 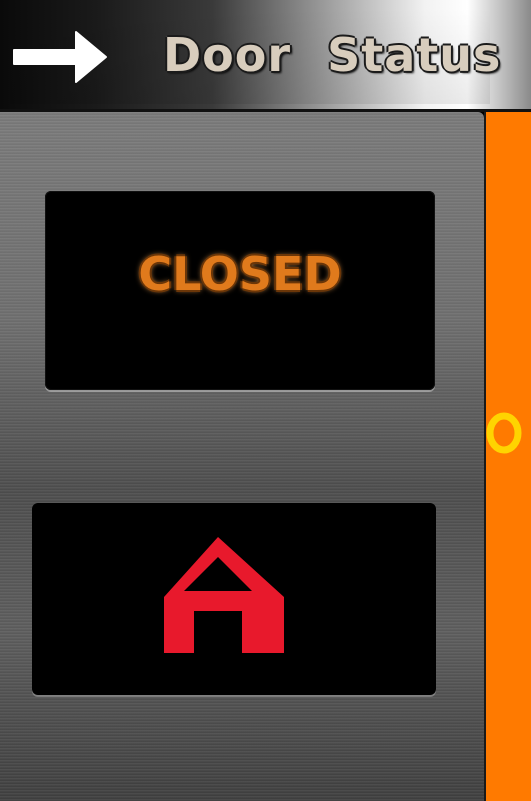 What do you see at coordinates (240, 274) in the screenshot?
I see `door-status-label: CLOSED` at bounding box center [240, 274].